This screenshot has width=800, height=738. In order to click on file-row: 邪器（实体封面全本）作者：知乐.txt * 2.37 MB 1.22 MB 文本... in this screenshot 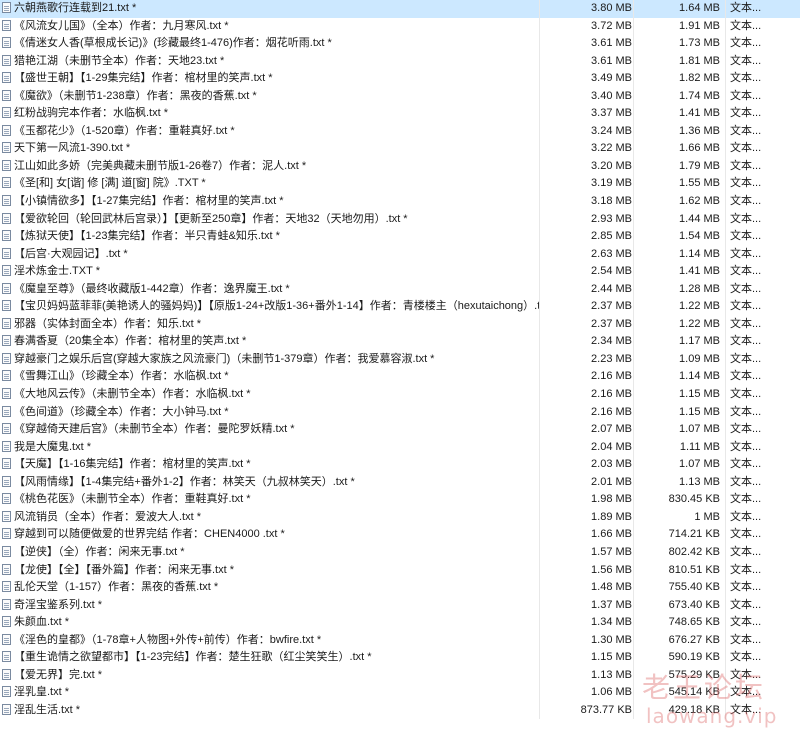, I will do `click(400, 324)`.